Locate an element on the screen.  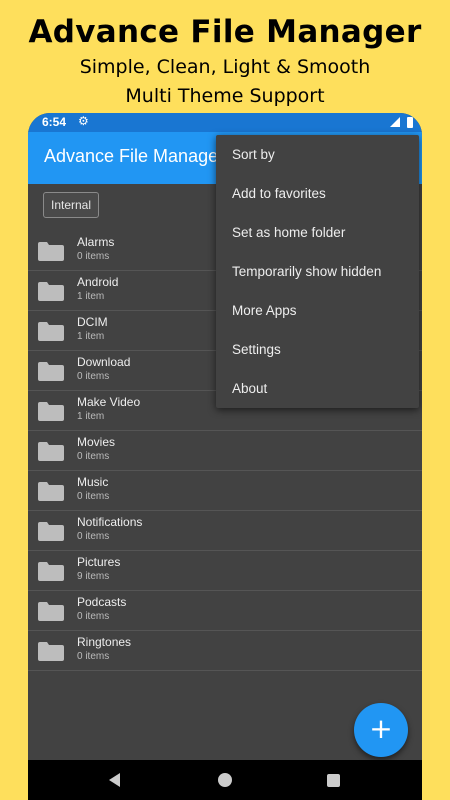
file-item-count: 9 items is located at coordinates (93, 576).